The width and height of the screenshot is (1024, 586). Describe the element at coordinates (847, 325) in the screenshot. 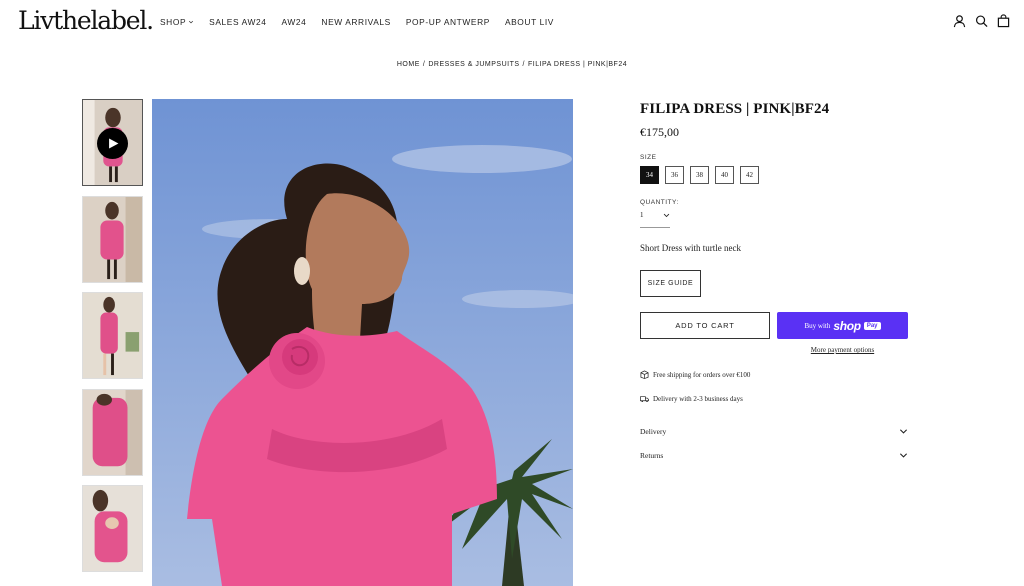

I see `shop-pay-logo: shop` at that location.